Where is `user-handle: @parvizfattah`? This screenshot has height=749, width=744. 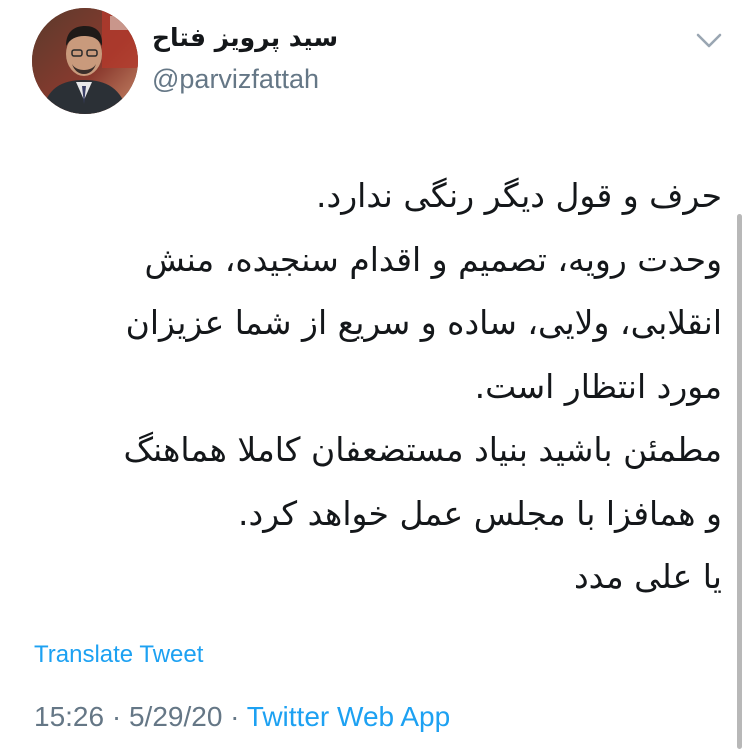 user-handle: @parvizfattah is located at coordinates (235, 79).